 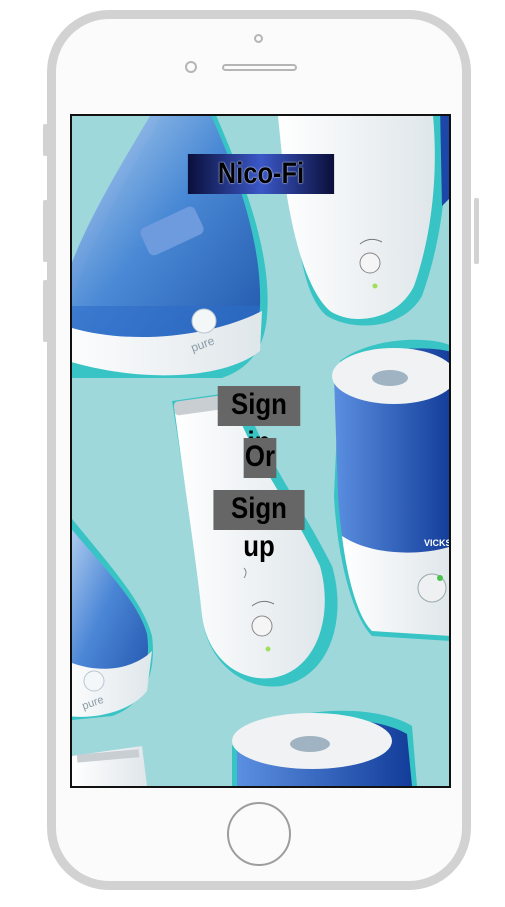 What do you see at coordinates (258, 38) in the screenshot?
I see `front-camera` at bounding box center [258, 38].